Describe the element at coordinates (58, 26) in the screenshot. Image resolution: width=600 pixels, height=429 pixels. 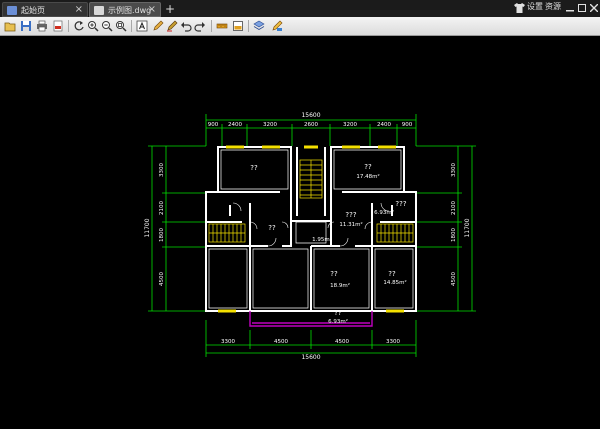
I see `export-pdf-icon` at that location.